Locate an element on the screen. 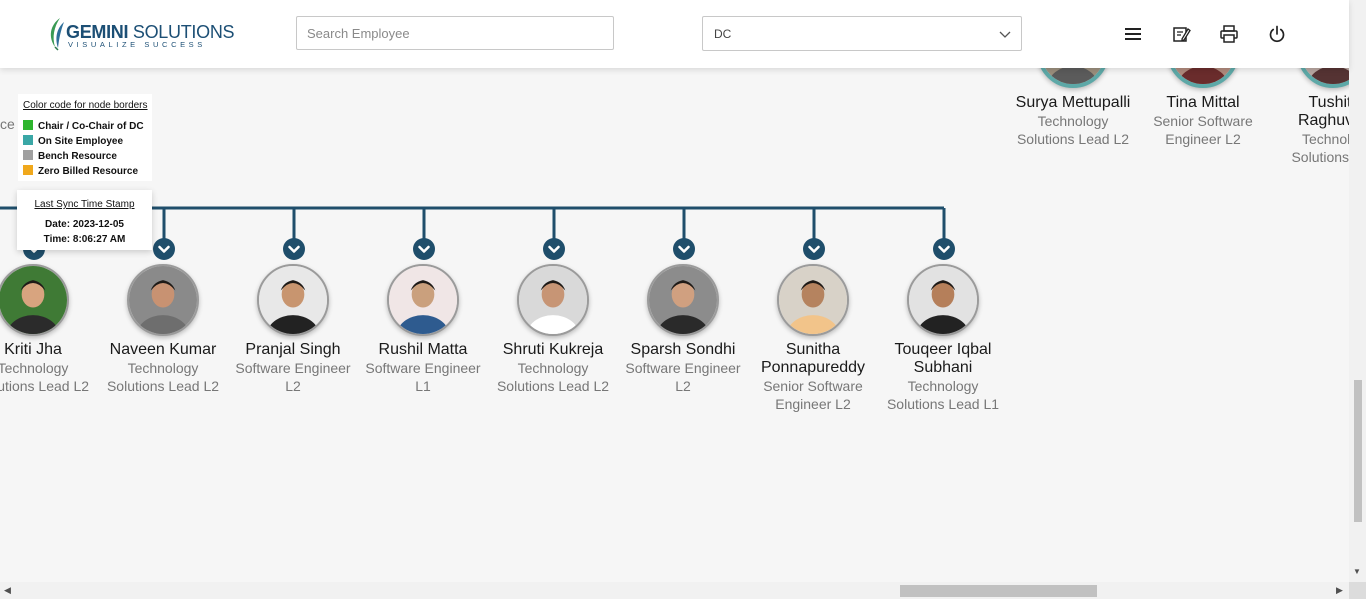  swatch-green is located at coordinates (28, 125).